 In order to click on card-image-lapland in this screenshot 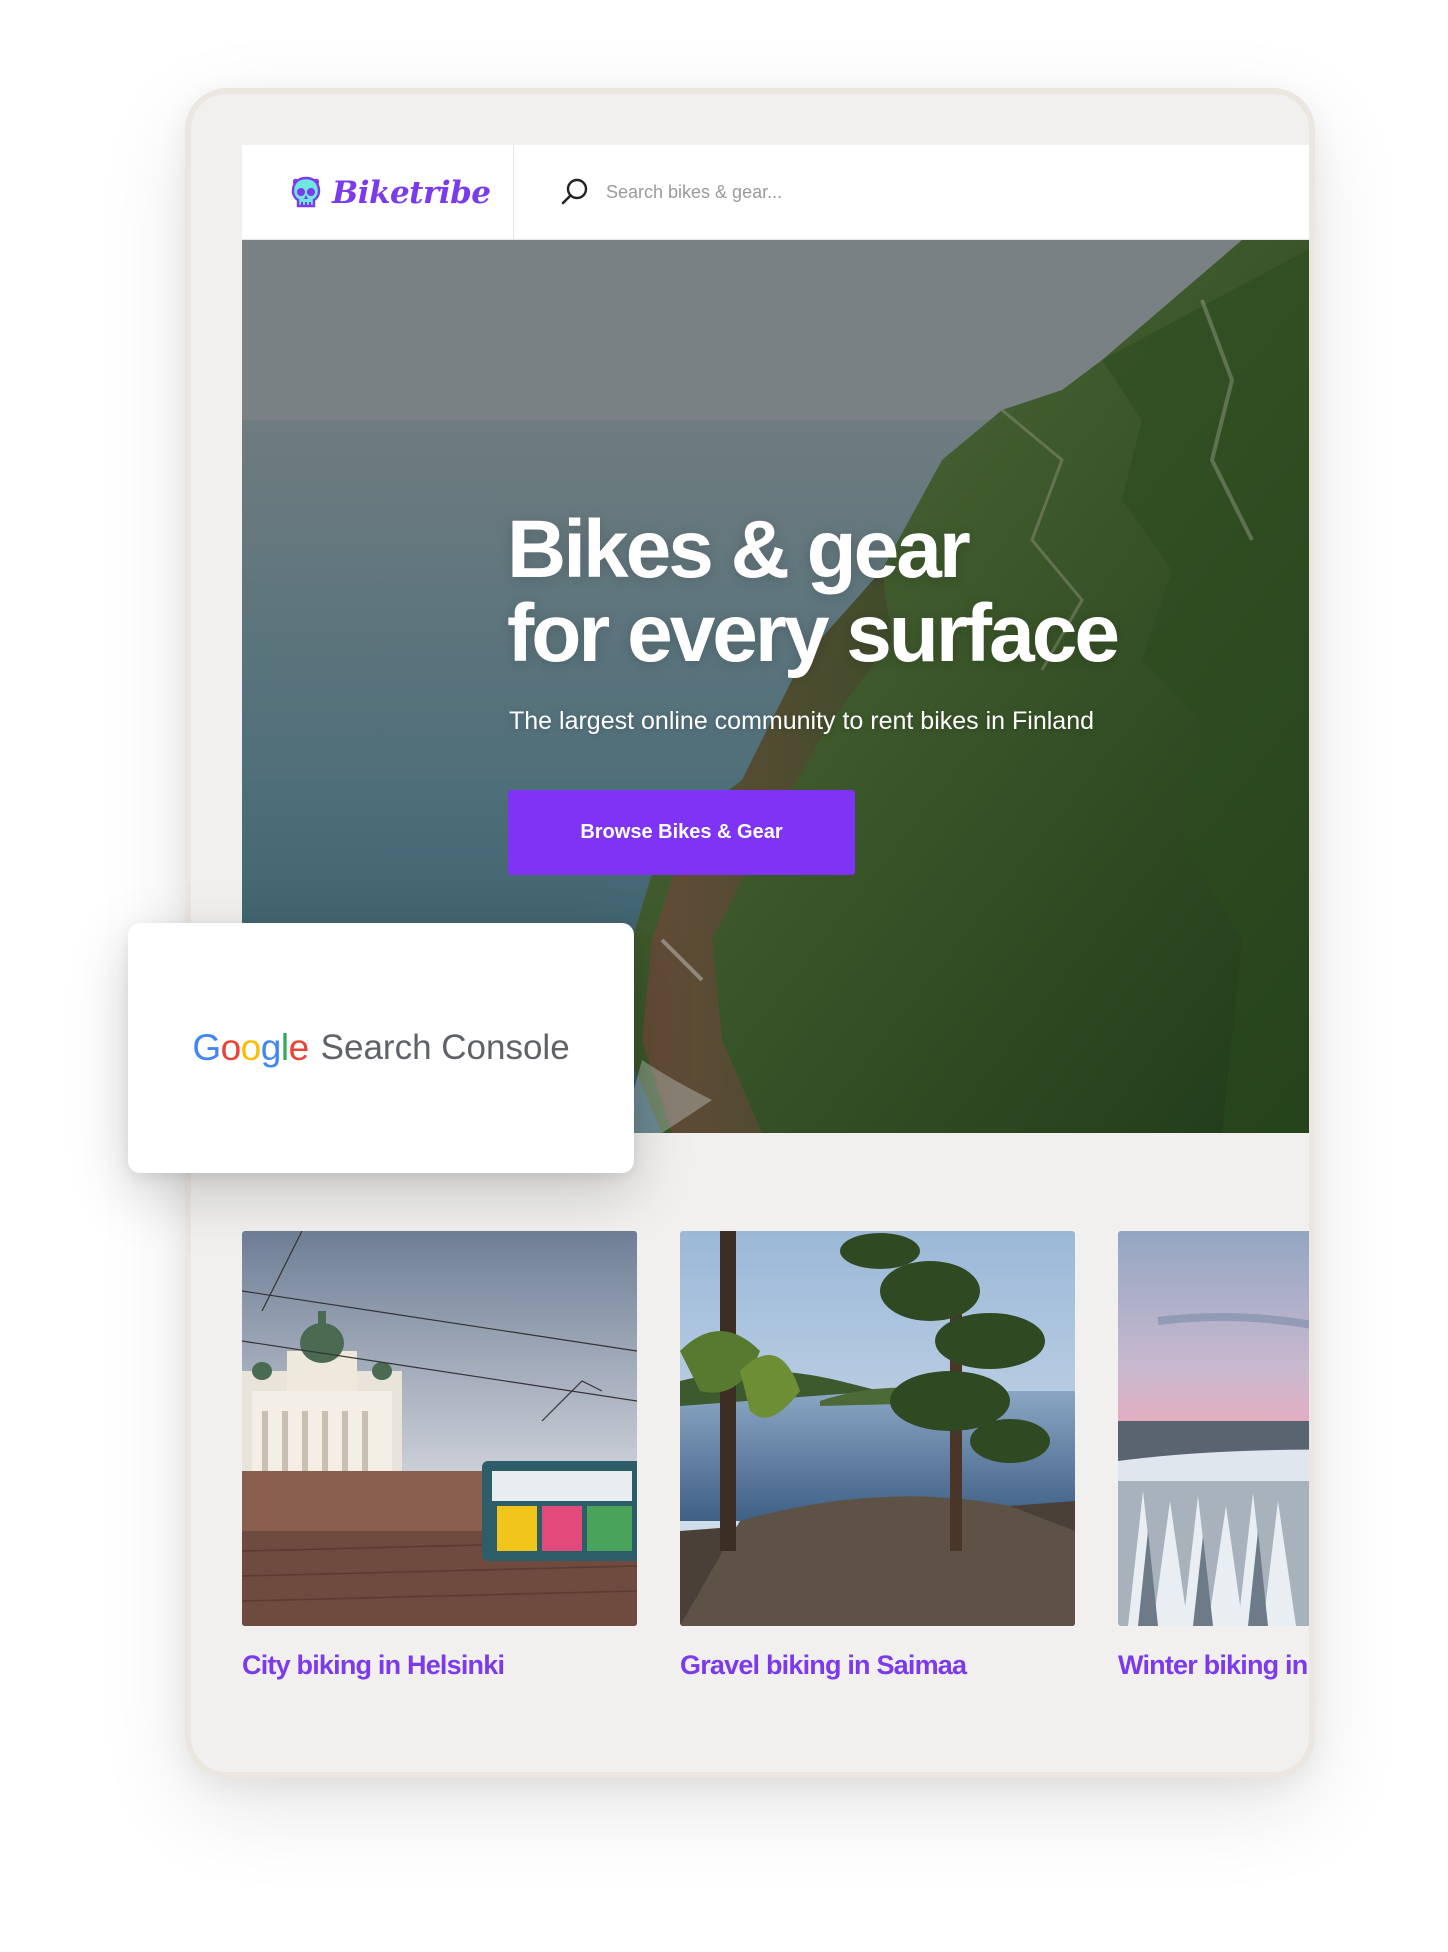, I will do `click(1213, 1428)`.